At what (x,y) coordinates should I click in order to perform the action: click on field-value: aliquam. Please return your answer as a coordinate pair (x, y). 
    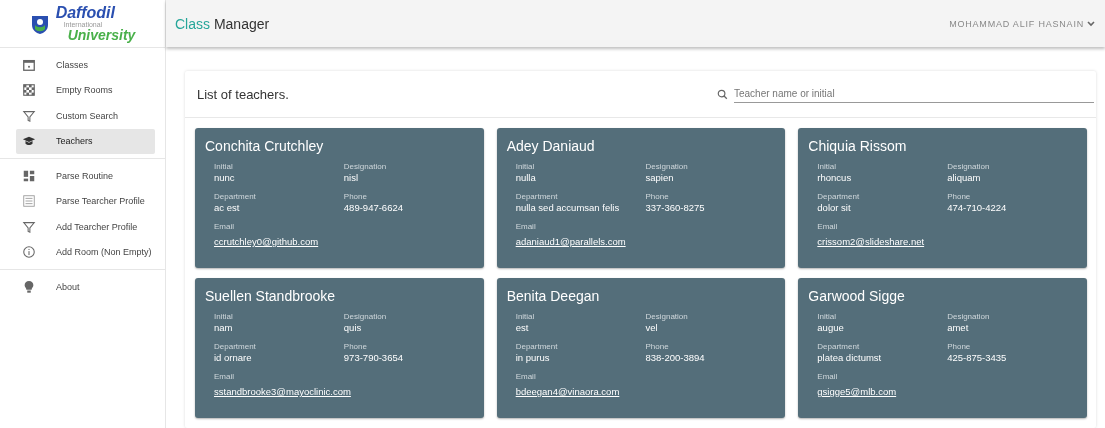
    Looking at the image, I should click on (964, 177).